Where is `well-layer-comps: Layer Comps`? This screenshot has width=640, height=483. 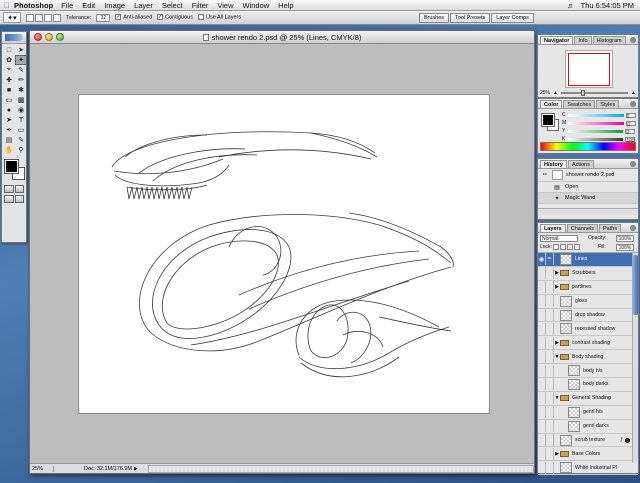 well-layer-comps: Layer Comps is located at coordinates (512, 17).